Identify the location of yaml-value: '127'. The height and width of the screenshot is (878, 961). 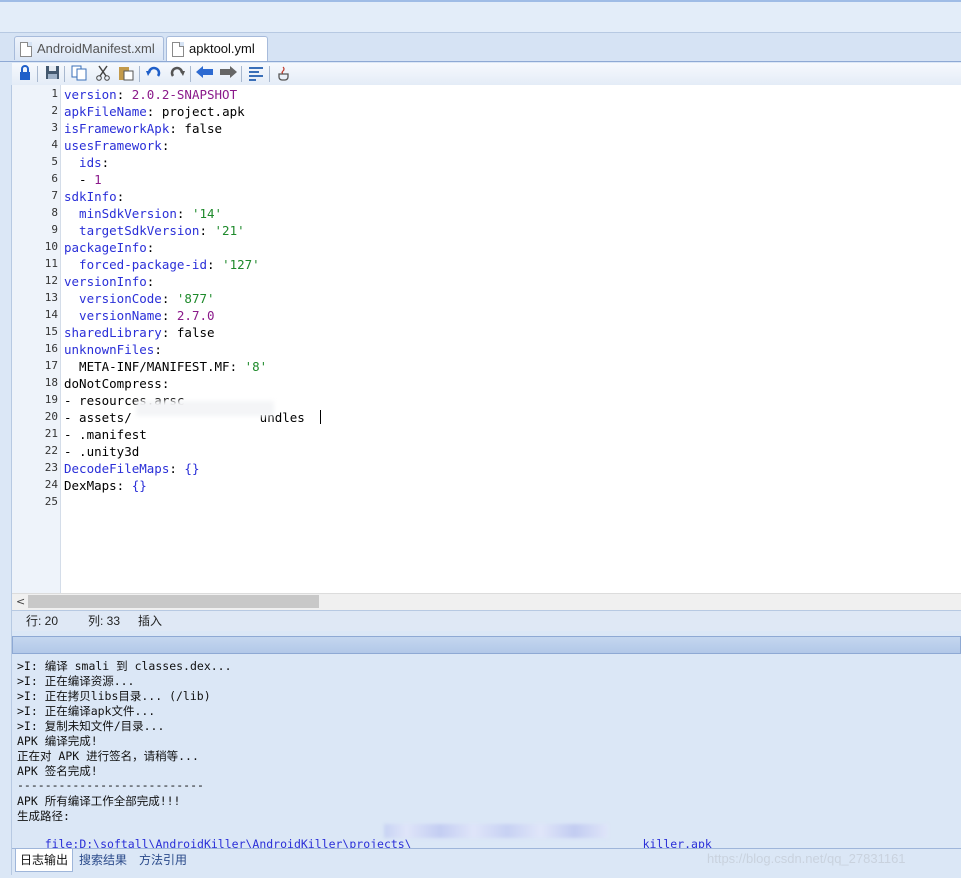
(241, 264).